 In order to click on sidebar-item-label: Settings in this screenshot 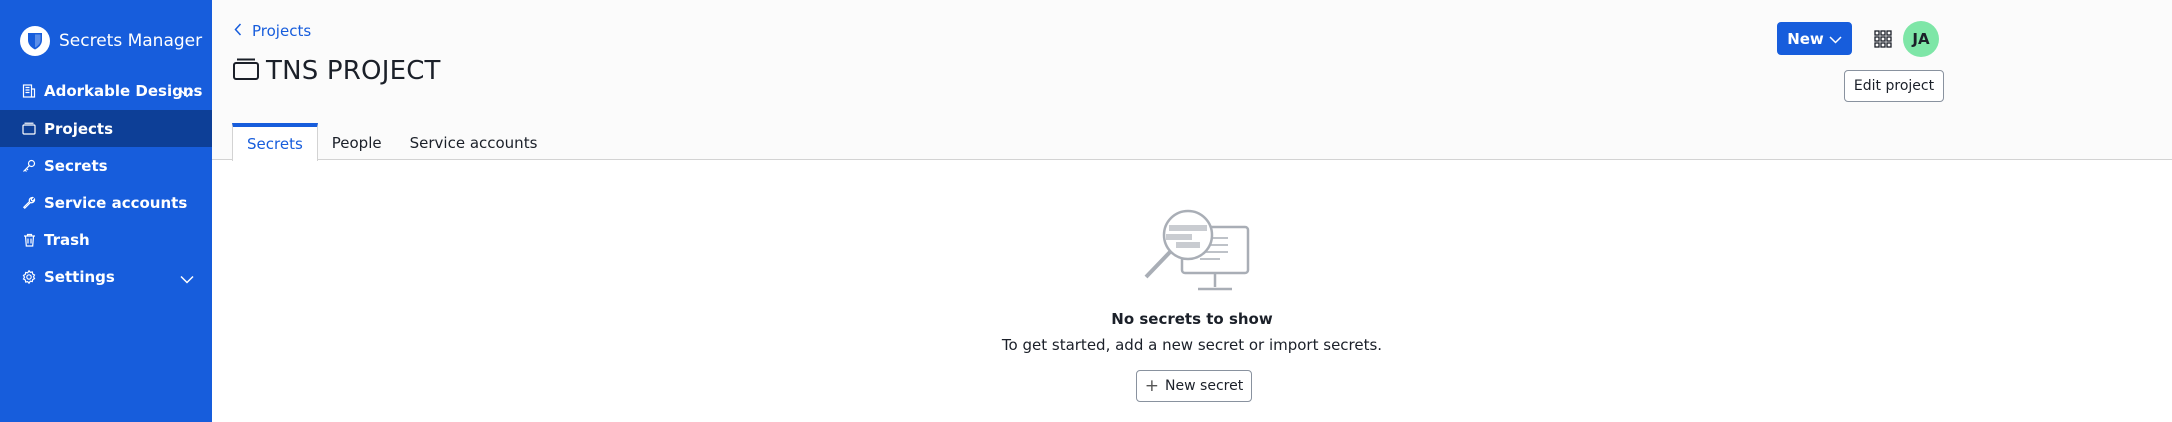, I will do `click(79, 276)`.